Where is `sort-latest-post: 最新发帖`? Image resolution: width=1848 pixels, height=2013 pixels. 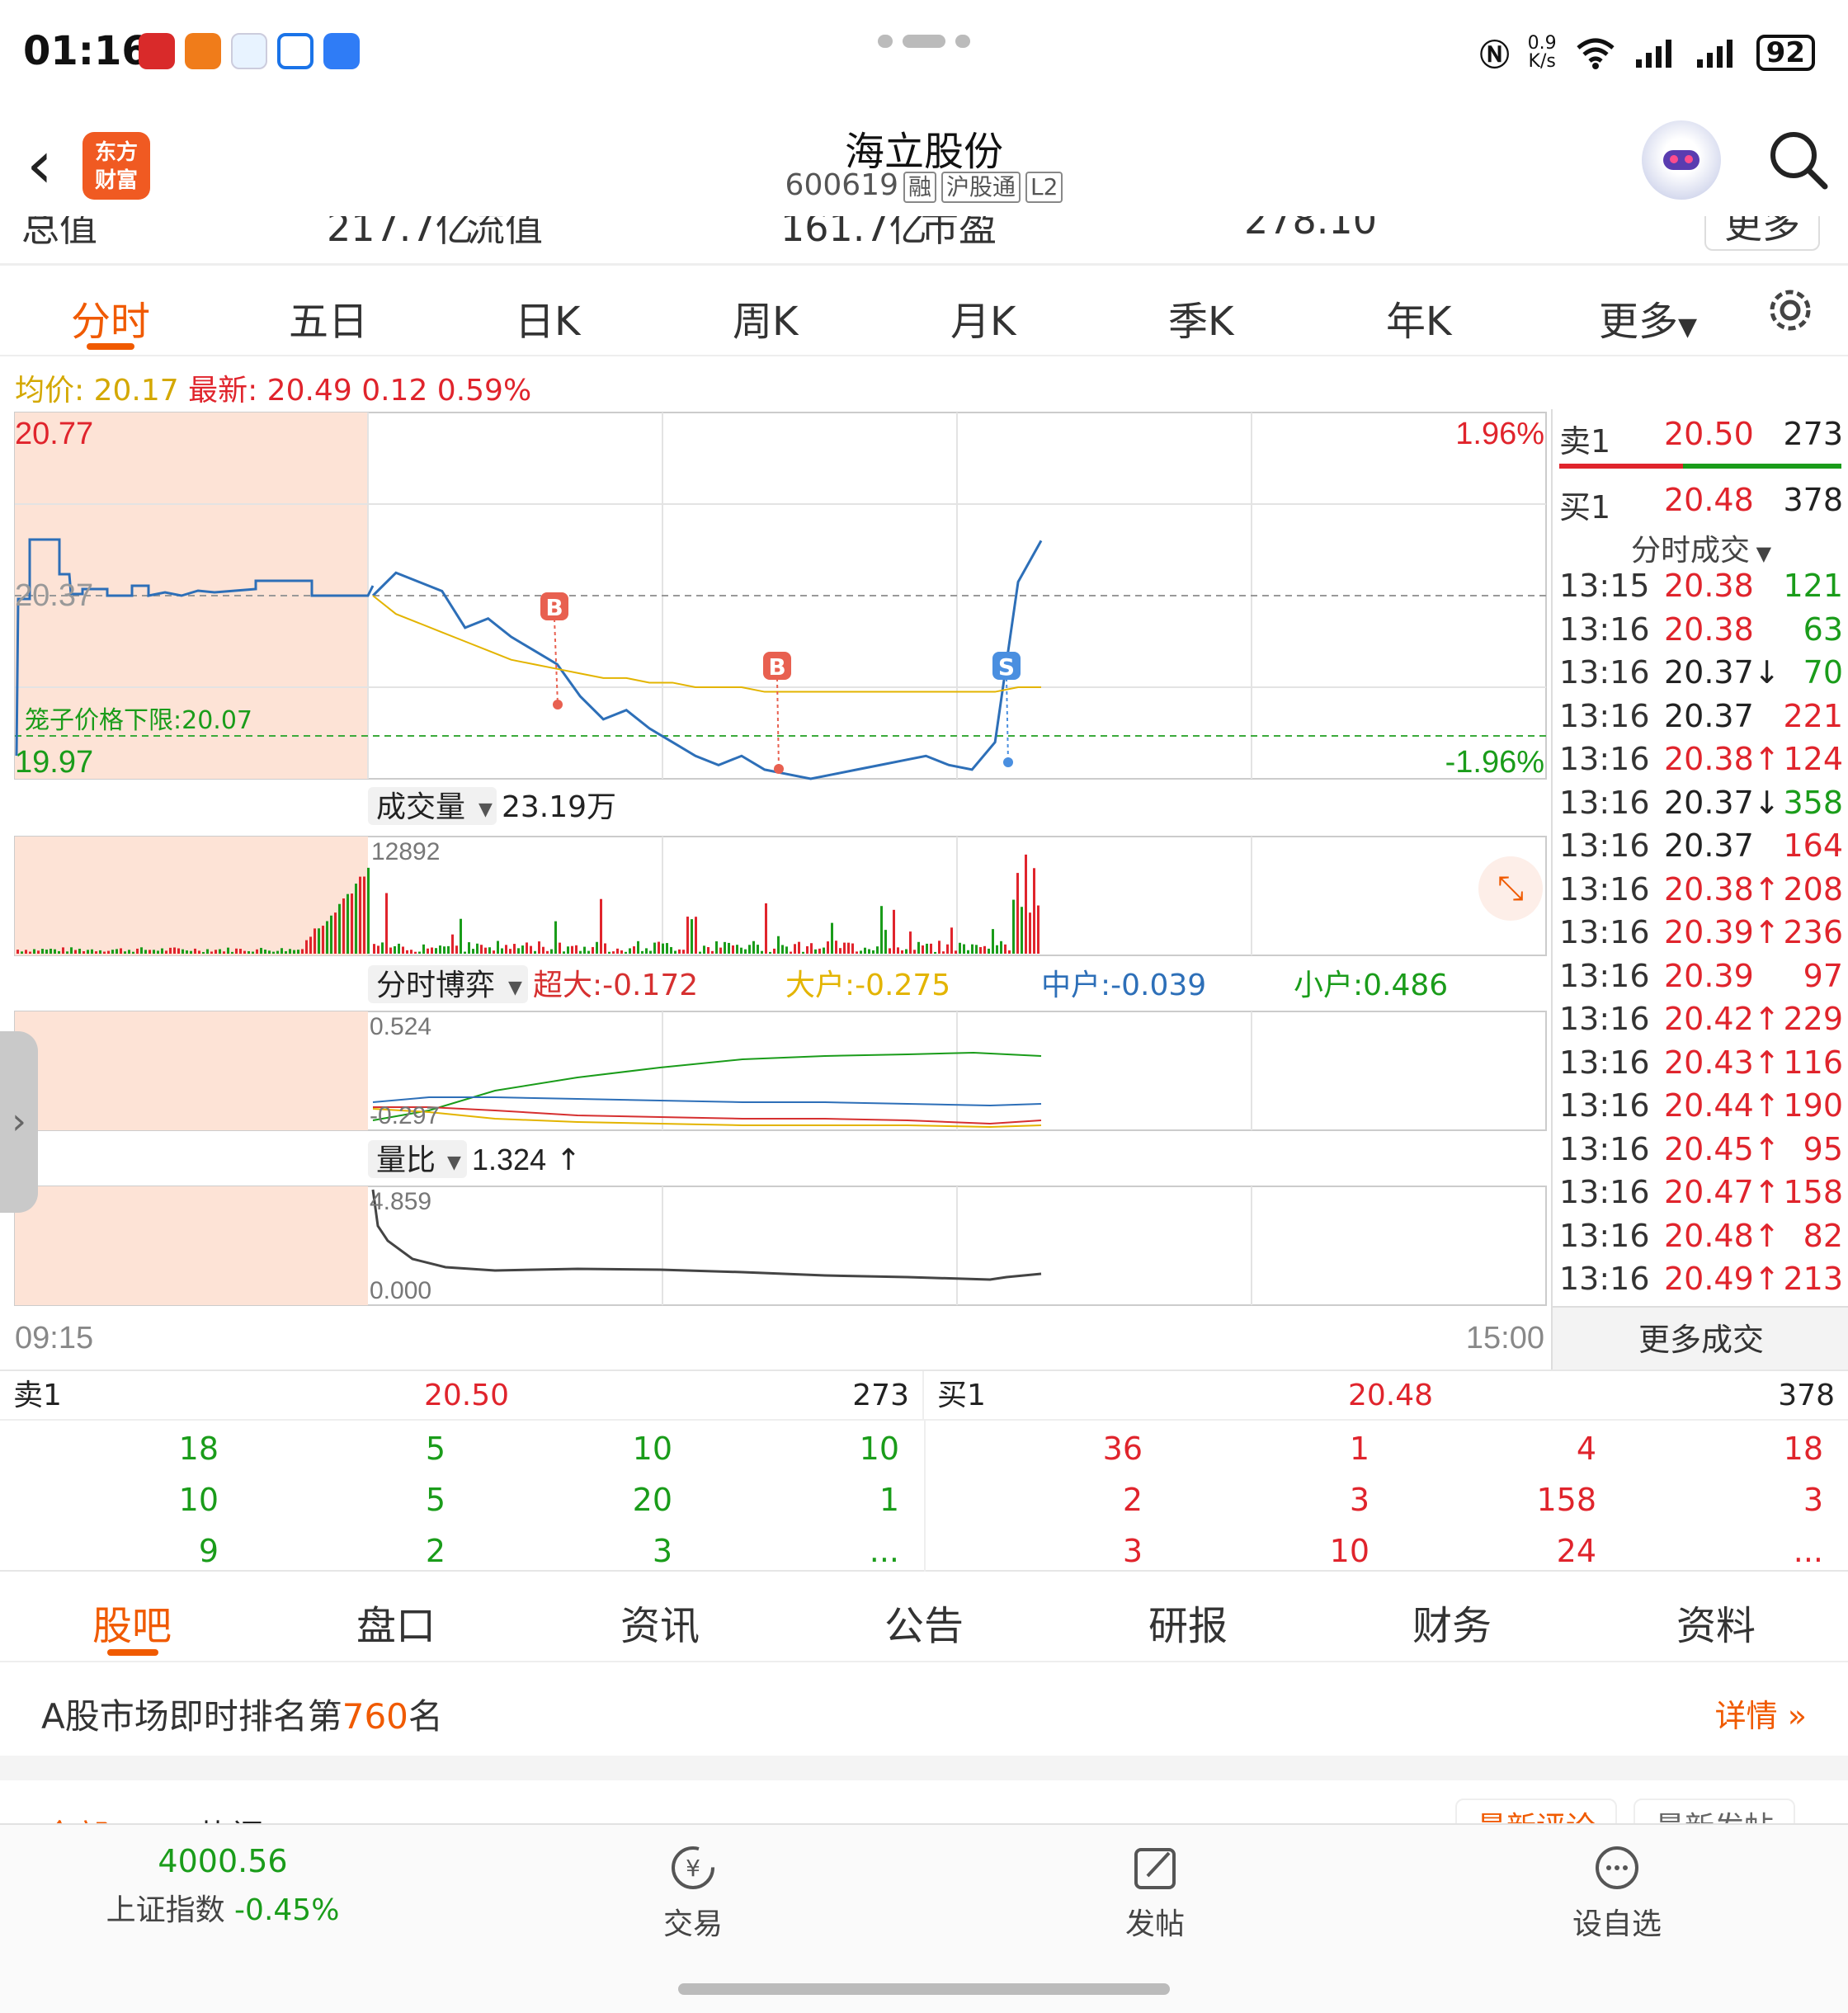
sort-latest-post: 最新发帖 is located at coordinates (1715, 1810).